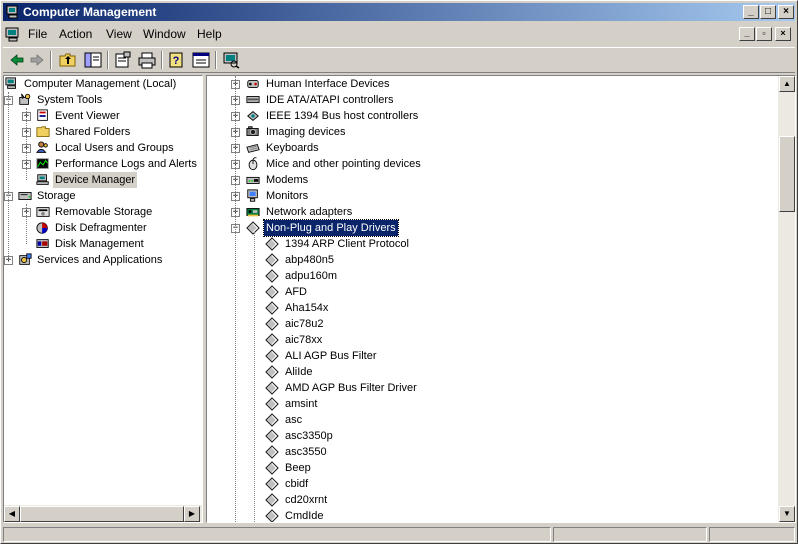 This screenshot has height=544, width=798. Describe the element at coordinates (492, 116) in the screenshot. I see `device-category-ieee-1394-bus-host-controllers: + IEEE 1394 Bus host controllers` at that location.